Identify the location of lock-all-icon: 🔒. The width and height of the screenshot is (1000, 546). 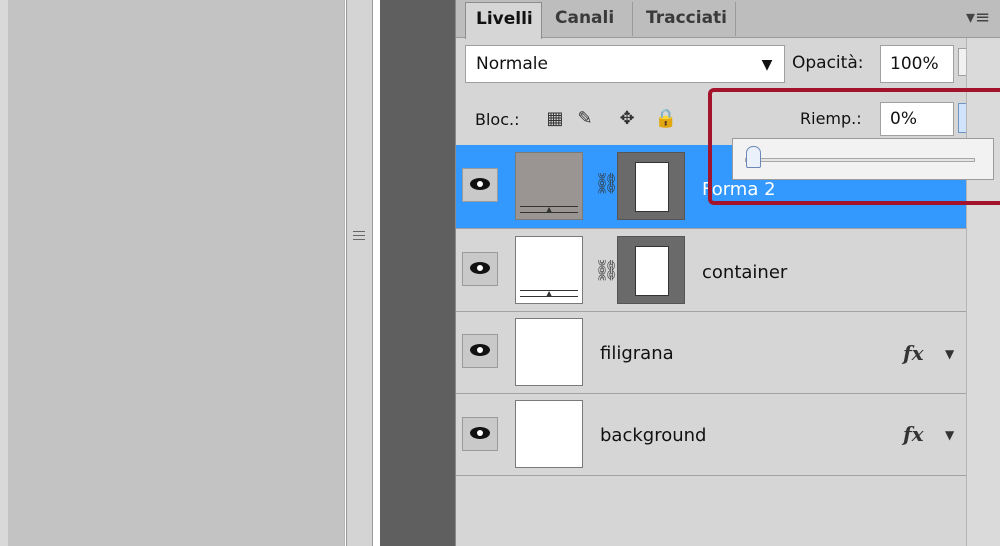
(666, 119).